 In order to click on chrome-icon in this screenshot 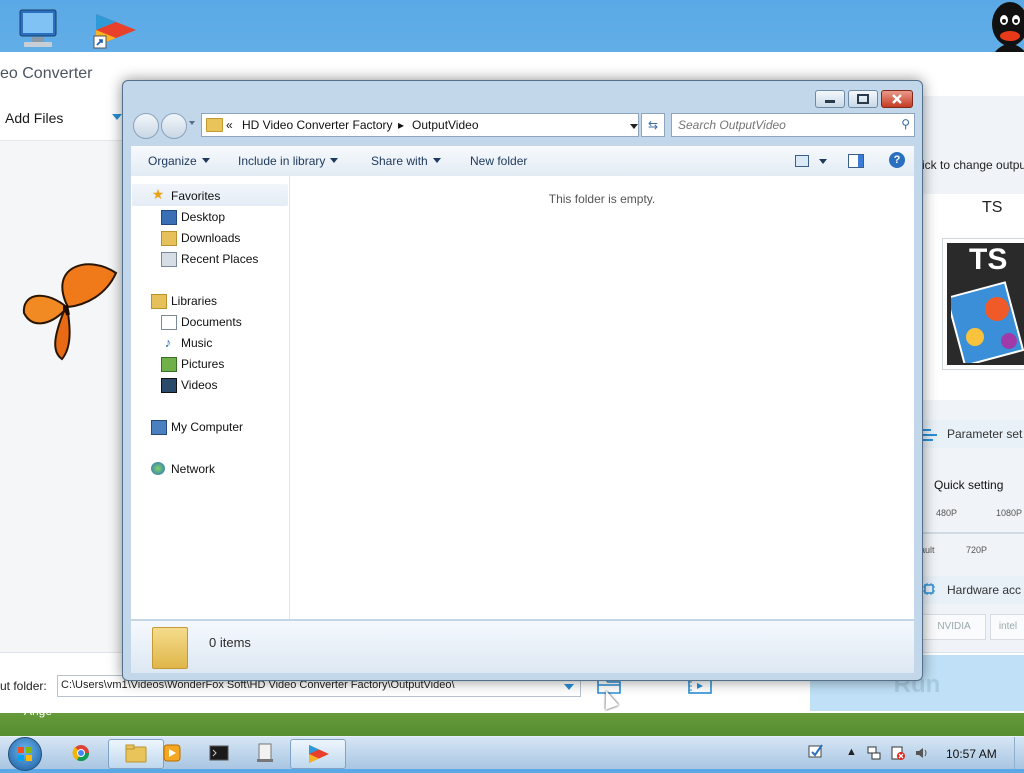, I will do `click(81, 753)`.